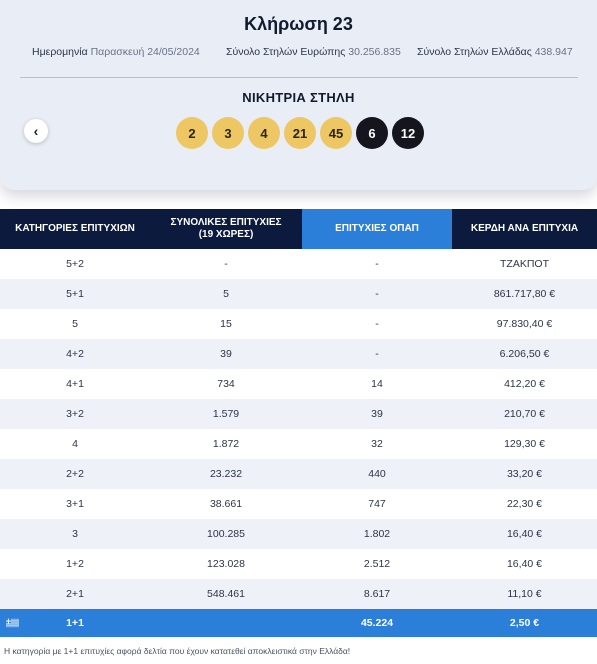  I want to click on table-row: 5+2- - ΤΖΑΚΠΟΤ, so click(298, 264).